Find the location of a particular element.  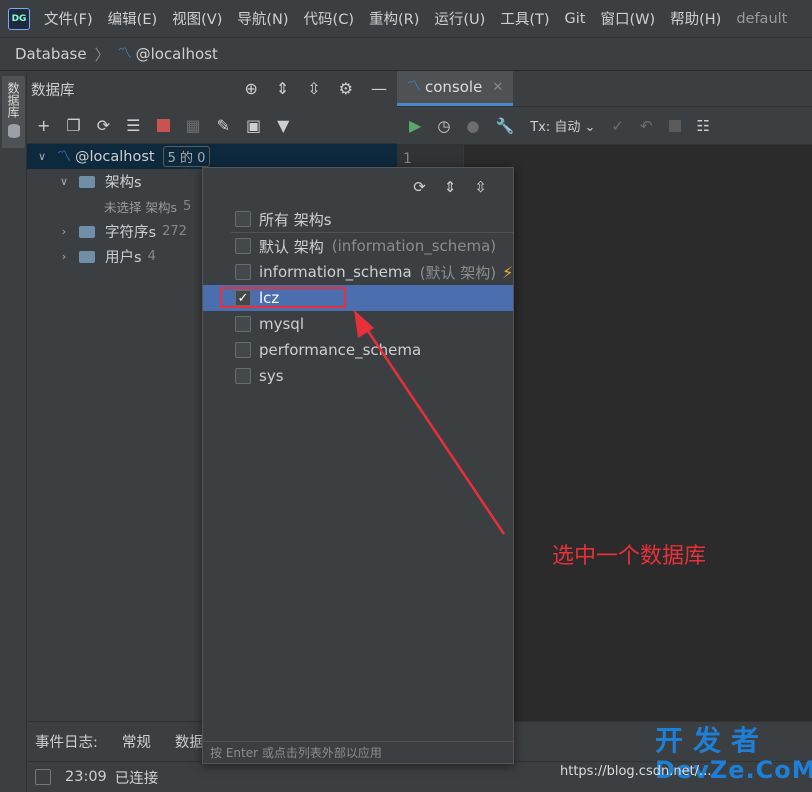

lightning-icon: ⚡ is located at coordinates (508, 272).